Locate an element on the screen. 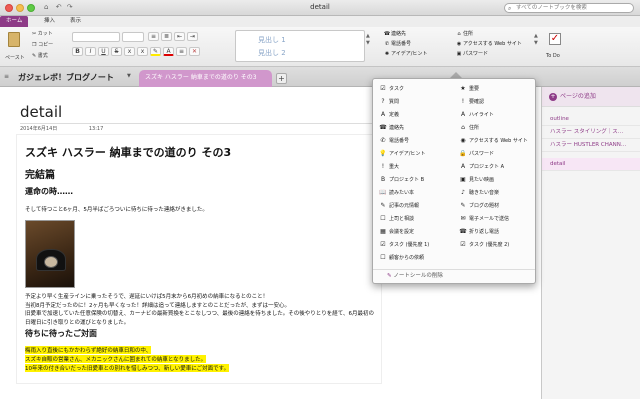 This screenshot has height=399, width=640. format-label: 書式 is located at coordinates (42, 56).